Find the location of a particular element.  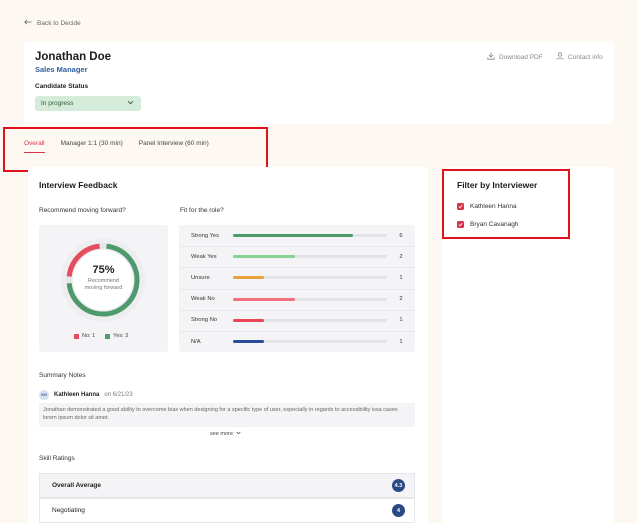

legend-yes: Yes: 3 is located at coordinates (116, 336).